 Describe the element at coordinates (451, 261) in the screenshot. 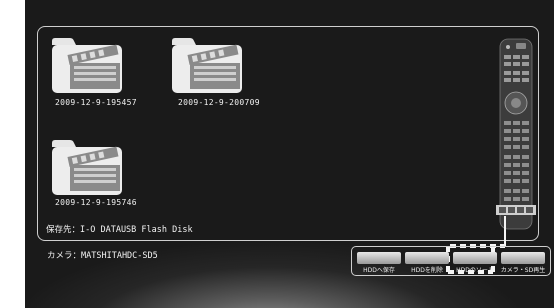

I see `action-button-bar: HDDへ保存 HDDを削除 HDDのソート カメラ・SD再生` at that location.